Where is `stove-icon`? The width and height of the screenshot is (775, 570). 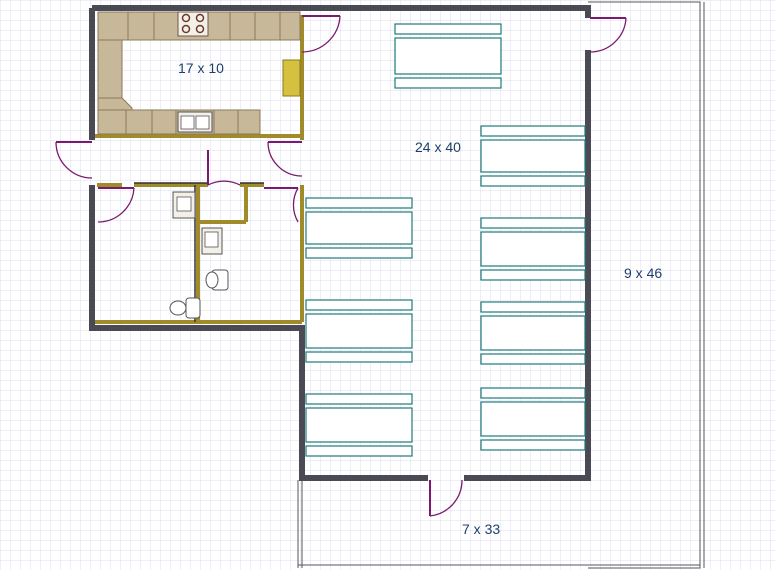
stove-icon is located at coordinates (193, 24).